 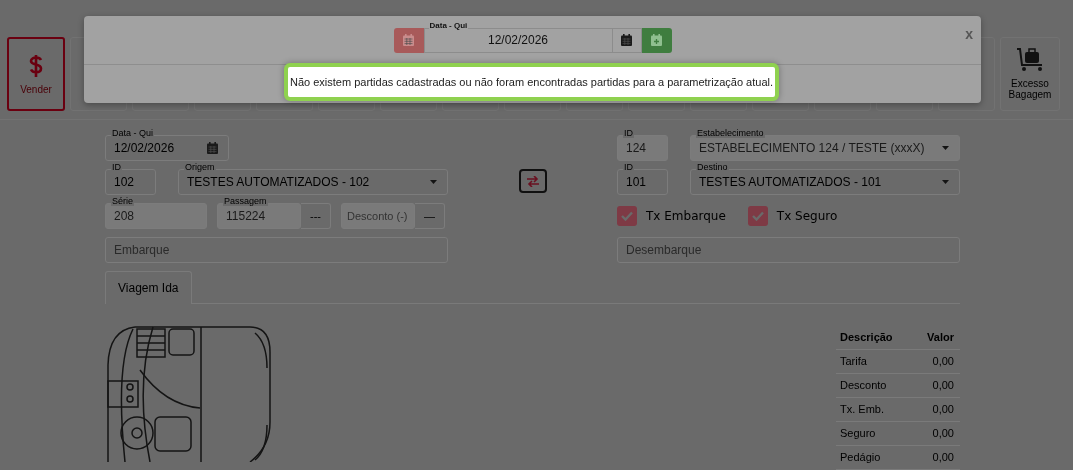 I want to click on series-field: 208, so click(x=156, y=216).